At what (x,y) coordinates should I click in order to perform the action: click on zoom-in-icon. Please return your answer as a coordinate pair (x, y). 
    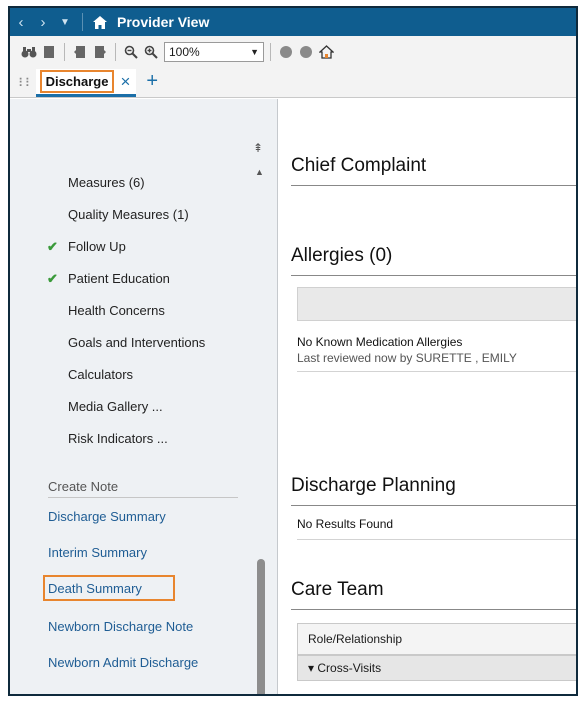
    Looking at the image, I should click on (151, 52).